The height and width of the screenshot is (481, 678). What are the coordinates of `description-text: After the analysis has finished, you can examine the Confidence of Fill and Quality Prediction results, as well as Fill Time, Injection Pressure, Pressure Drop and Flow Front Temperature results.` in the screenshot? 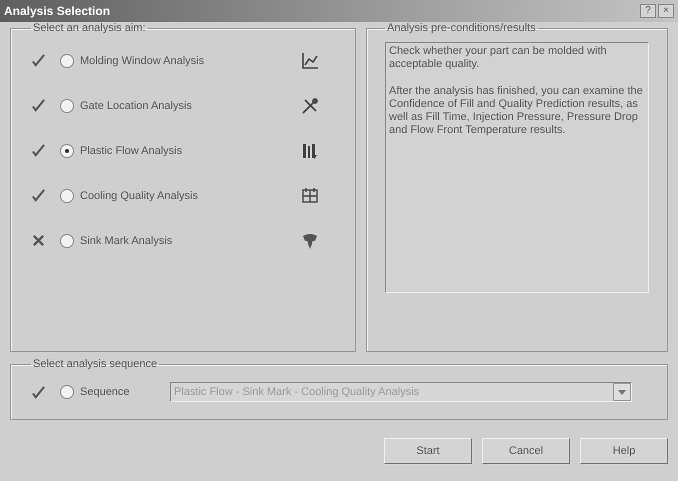 It's located at (516, 111).